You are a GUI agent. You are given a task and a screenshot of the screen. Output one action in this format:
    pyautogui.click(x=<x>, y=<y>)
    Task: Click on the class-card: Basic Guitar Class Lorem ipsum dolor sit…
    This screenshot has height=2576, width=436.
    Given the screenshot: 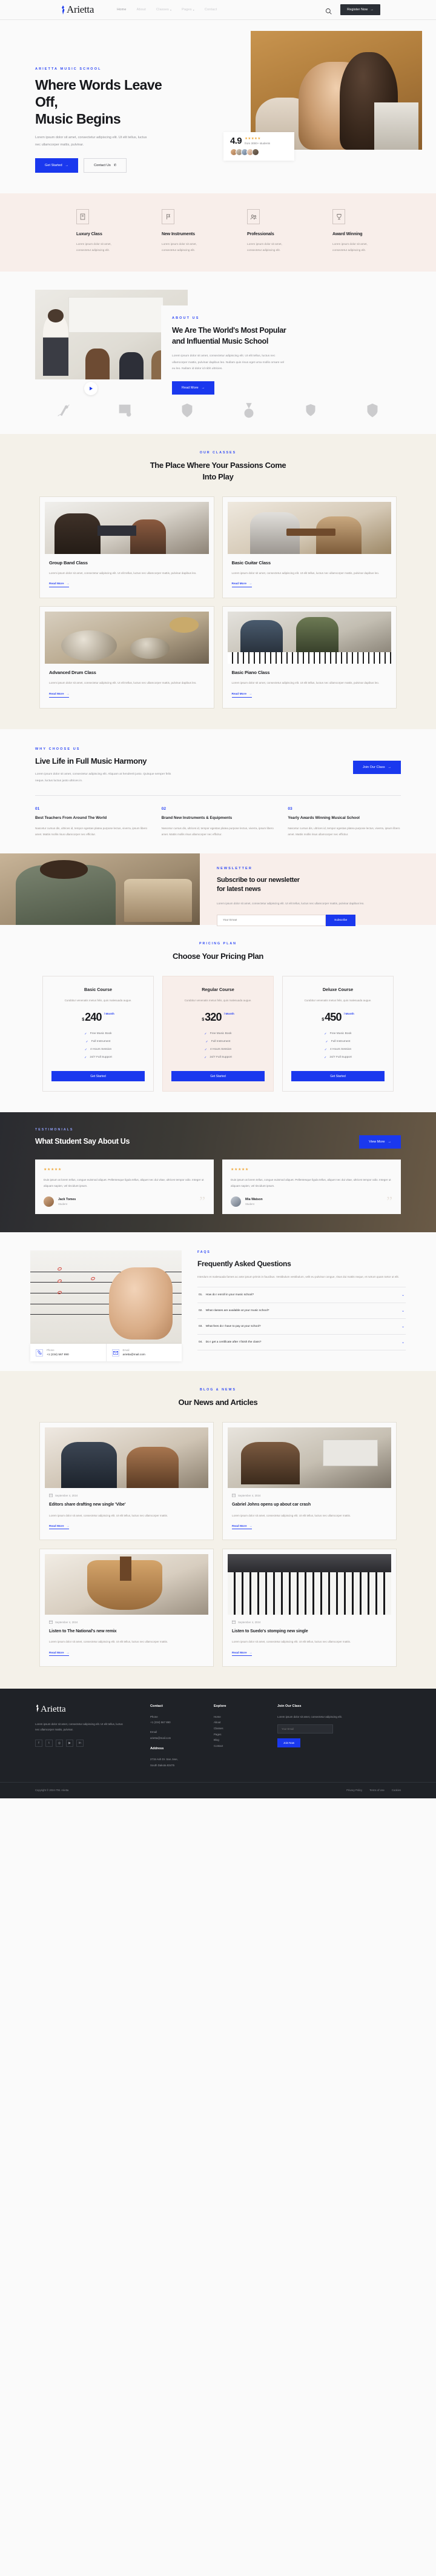 What is the action you would take?
    pyautogui.click(x=309, y=547)
    